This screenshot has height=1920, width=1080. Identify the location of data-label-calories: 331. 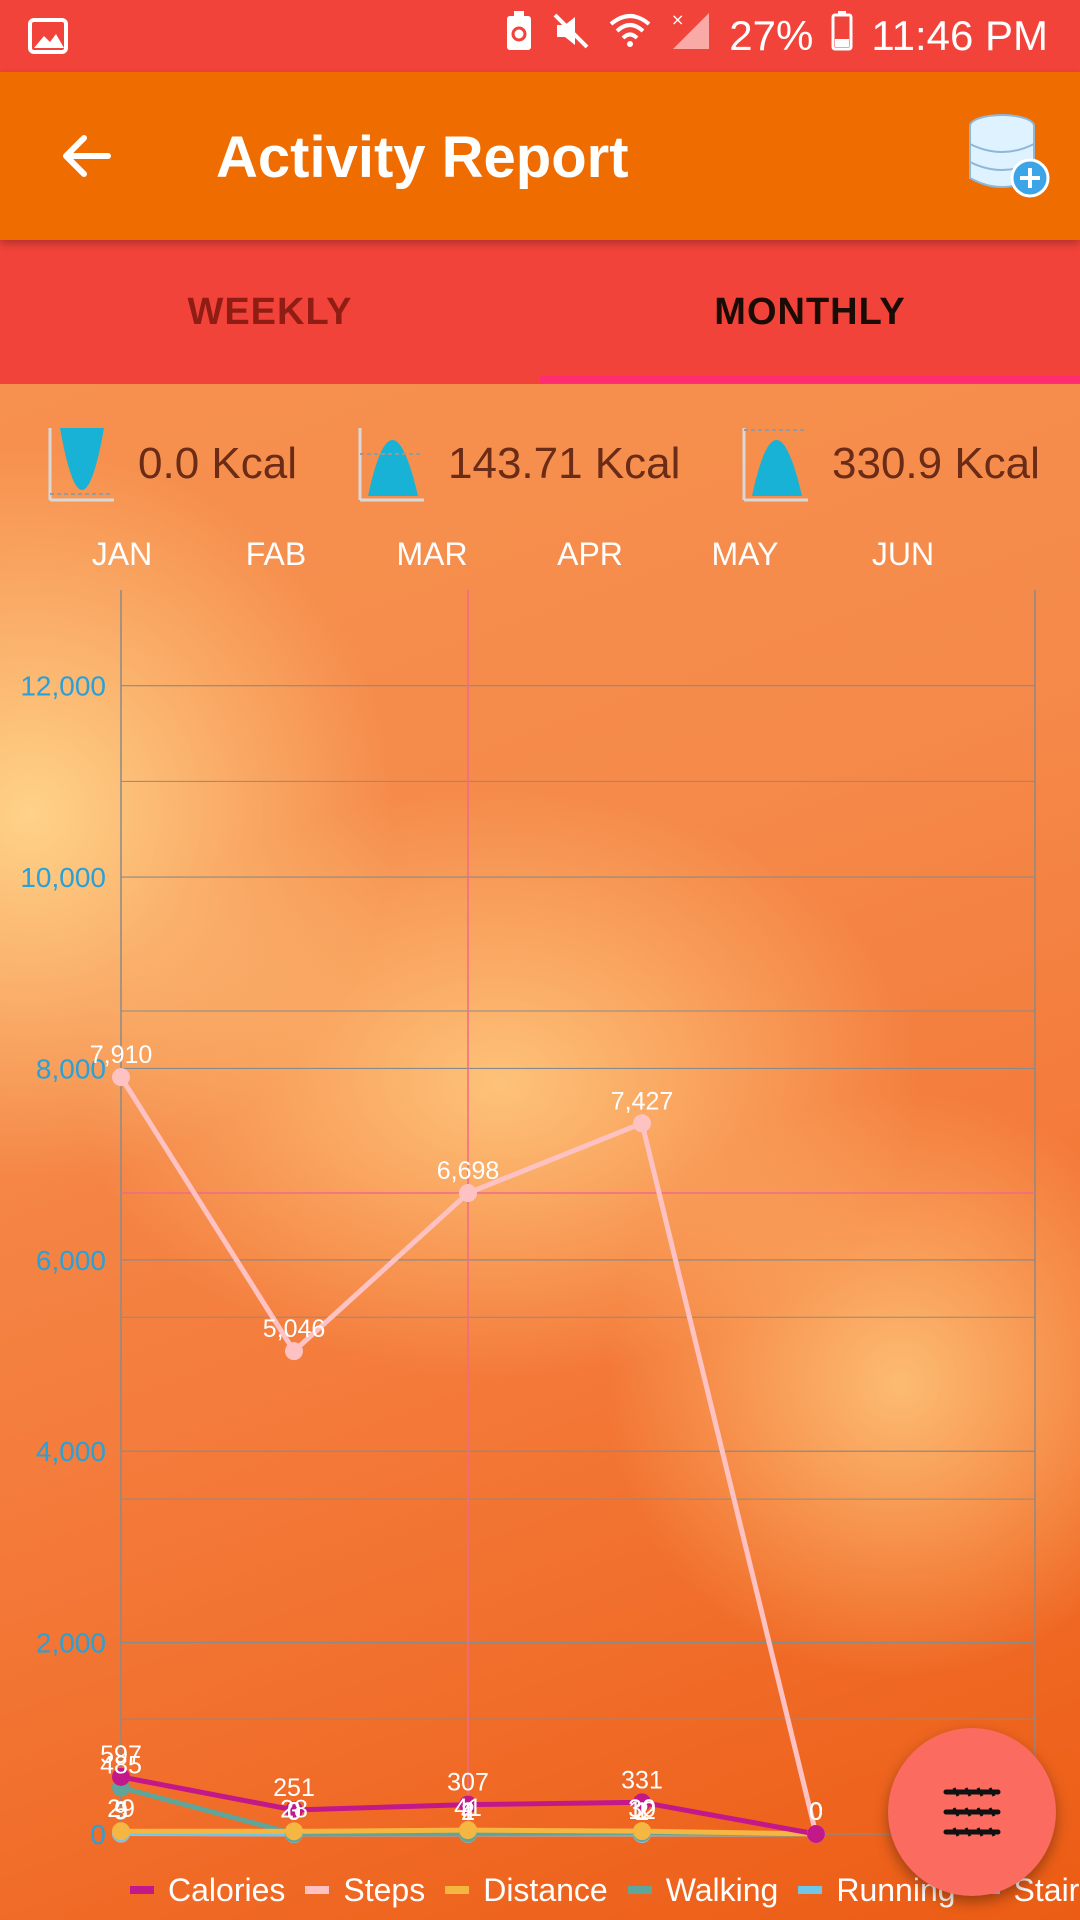
(642, 1780).